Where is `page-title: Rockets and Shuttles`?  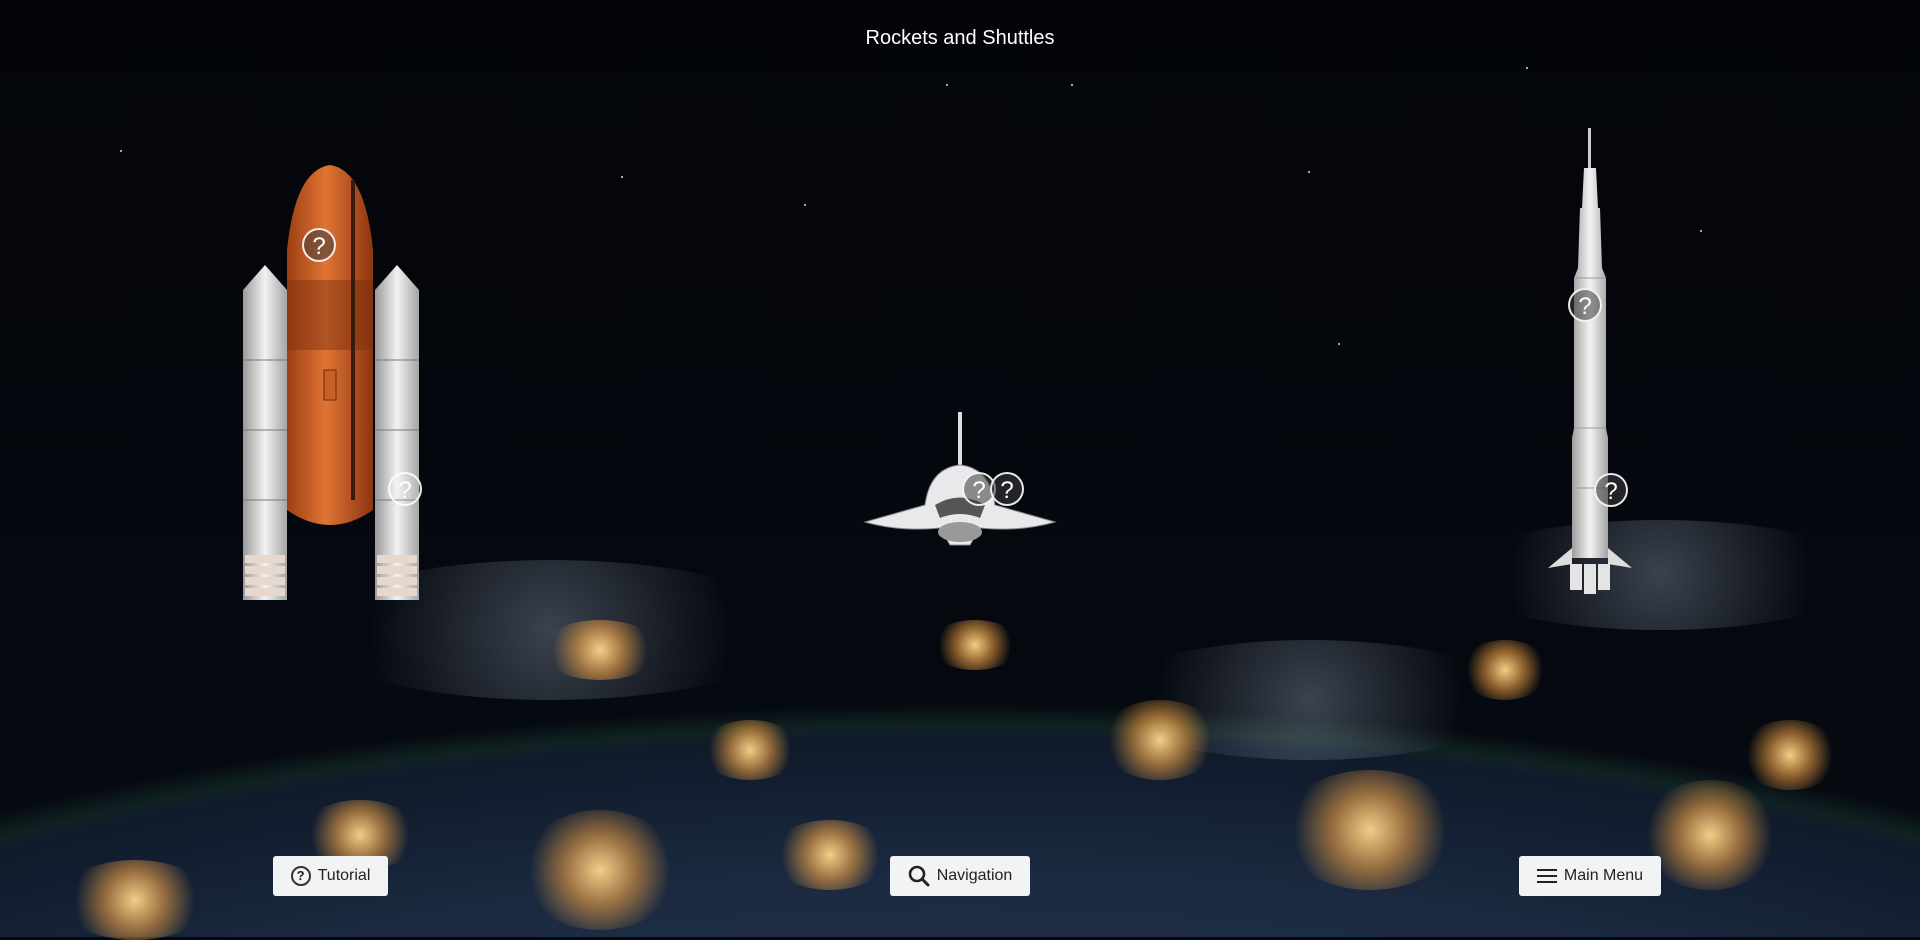 page-title: Rockets and Shuttles is located at coordinates (960, 38).